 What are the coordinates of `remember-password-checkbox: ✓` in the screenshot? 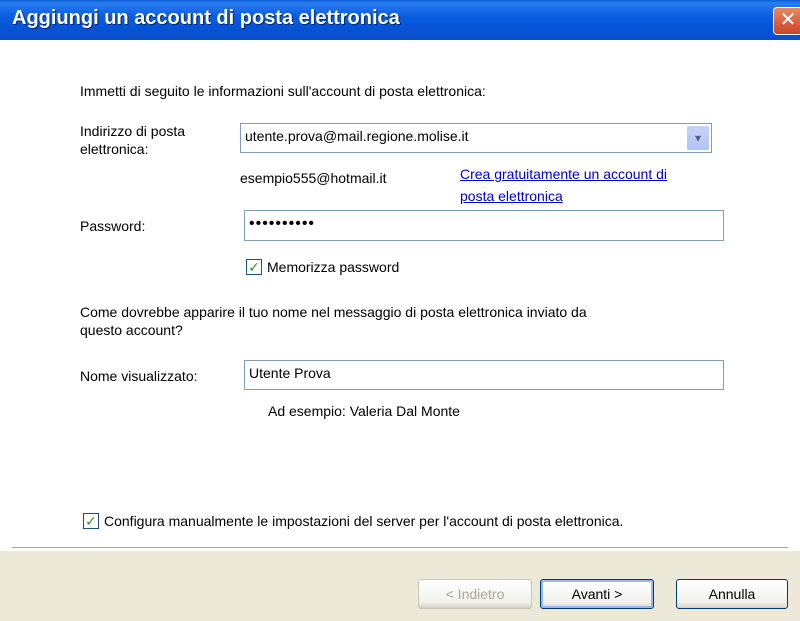 It's located at (254, 267).